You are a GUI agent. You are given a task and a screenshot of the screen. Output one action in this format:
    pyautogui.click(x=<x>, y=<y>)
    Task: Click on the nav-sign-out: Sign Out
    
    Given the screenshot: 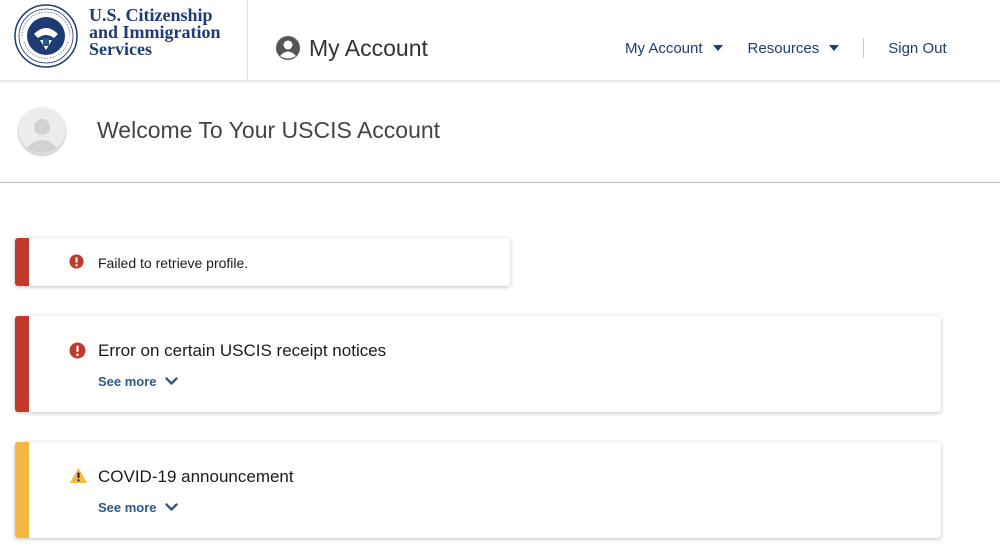 What is the action you would take?
    pyautogui.click(x=917, y=48)
    